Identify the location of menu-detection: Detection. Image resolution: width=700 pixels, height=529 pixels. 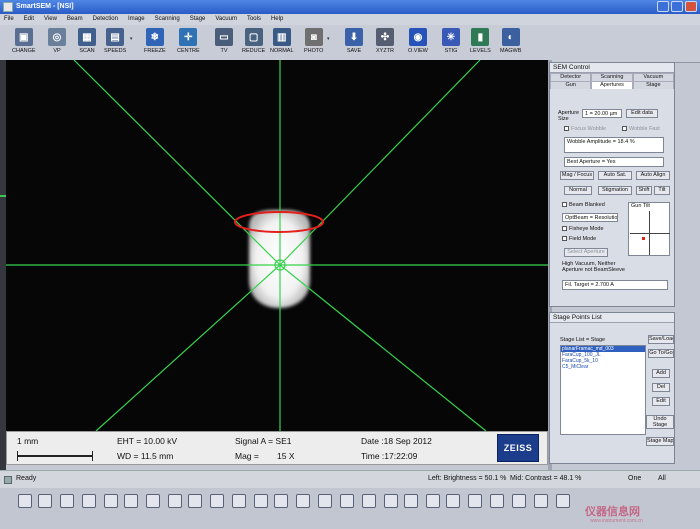
(105, 20).